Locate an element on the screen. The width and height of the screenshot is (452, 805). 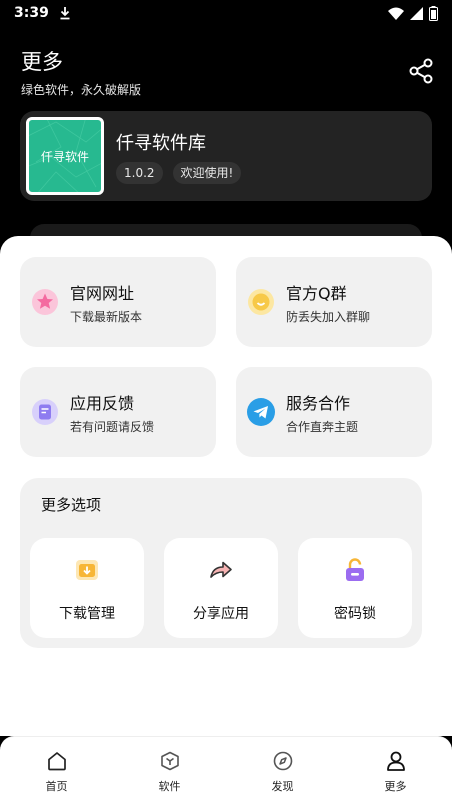
nav-label: 更多 is located at coordinates (395, 786).